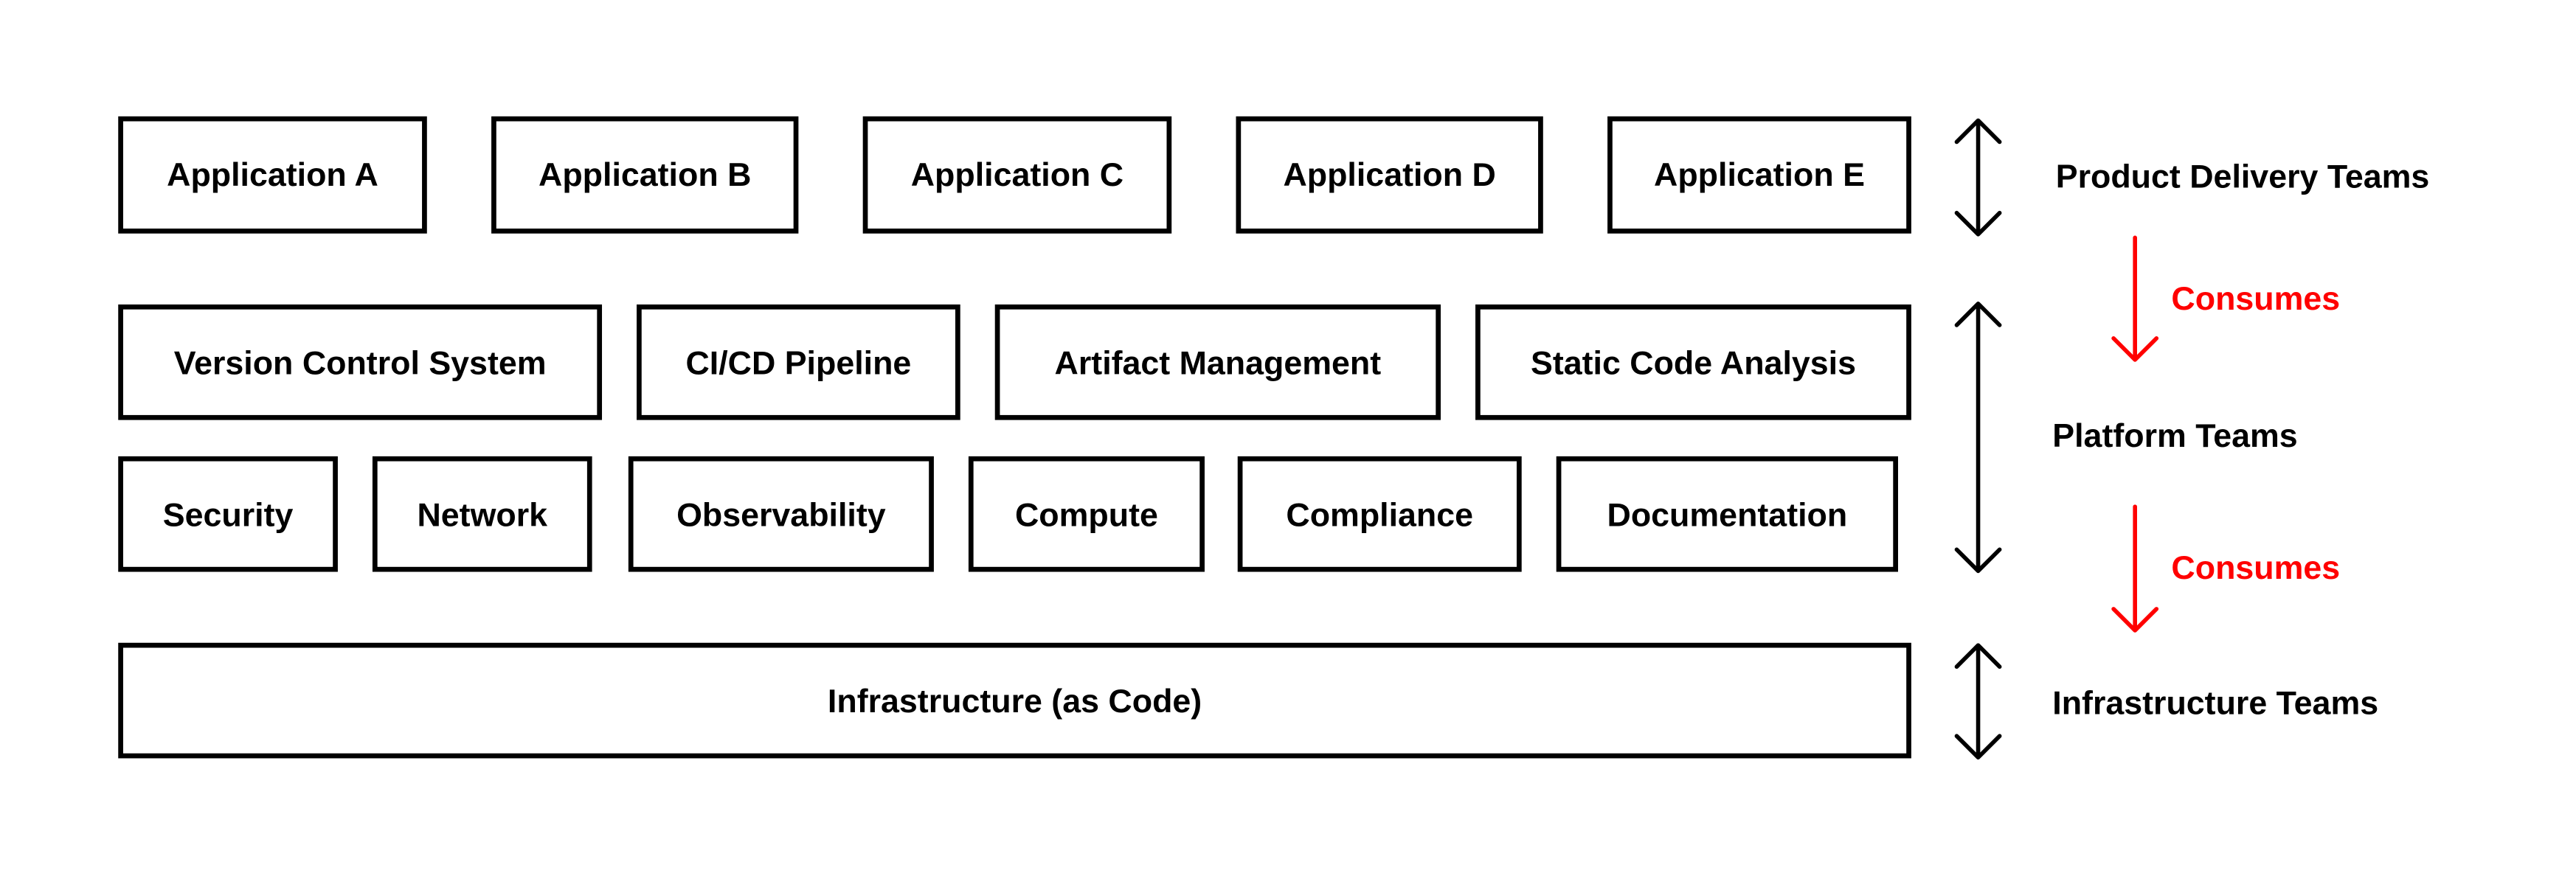 This screenshot has height=873, width=2576. Describe the element at coordinates (1978, 701) in the screenshot. I see `infrastructure-layer-double-arrow-icon` at that location.